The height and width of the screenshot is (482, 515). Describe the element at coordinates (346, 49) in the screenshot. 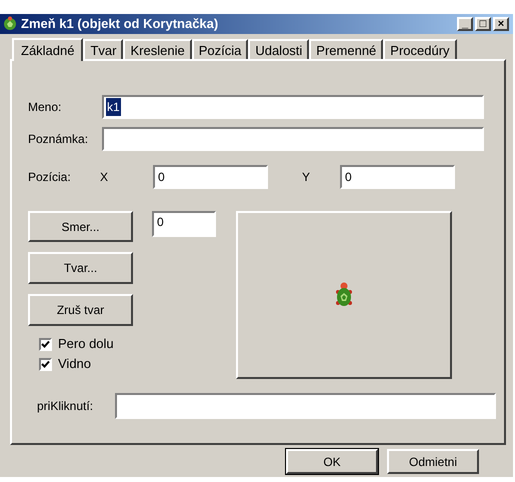

I see `tab: Premenné` at that location.